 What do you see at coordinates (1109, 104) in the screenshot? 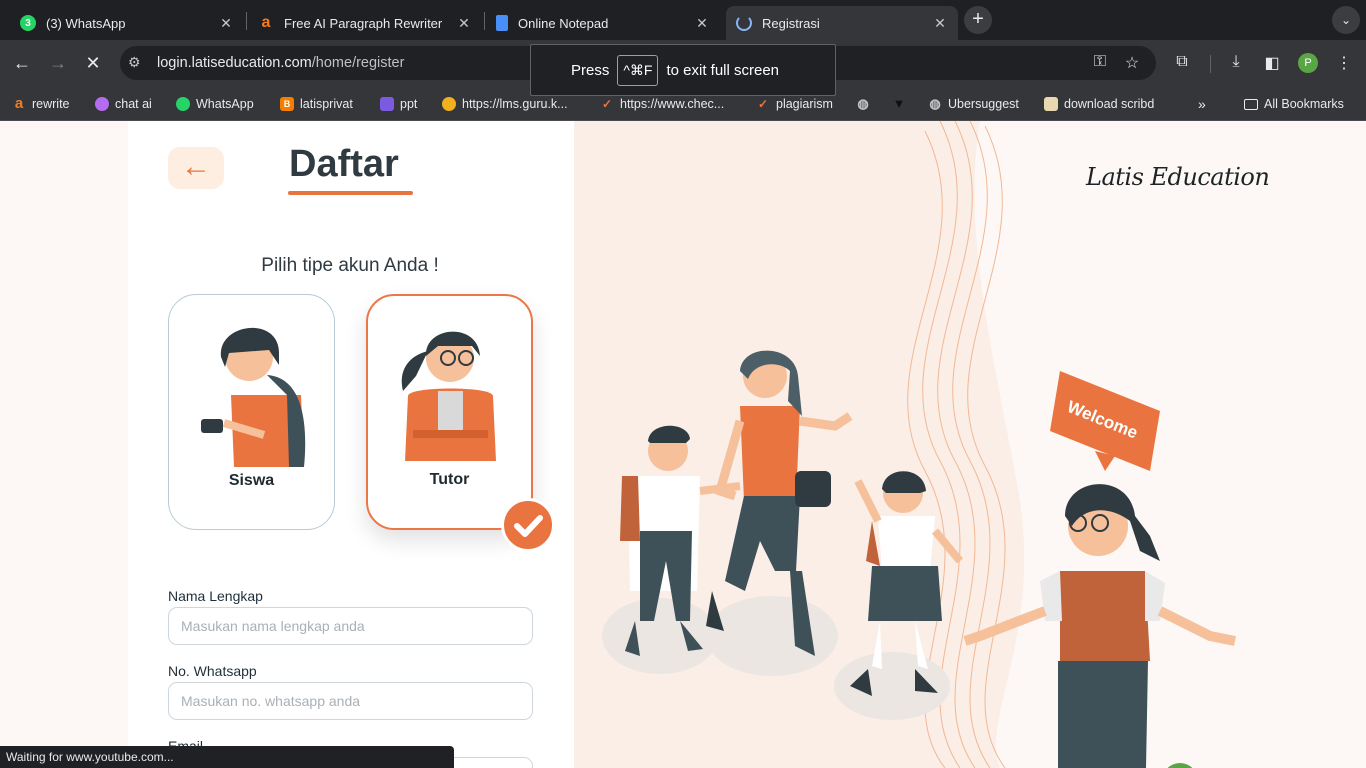
I see `bookmark-label: download scribd` at bounding box center [1109, 104].